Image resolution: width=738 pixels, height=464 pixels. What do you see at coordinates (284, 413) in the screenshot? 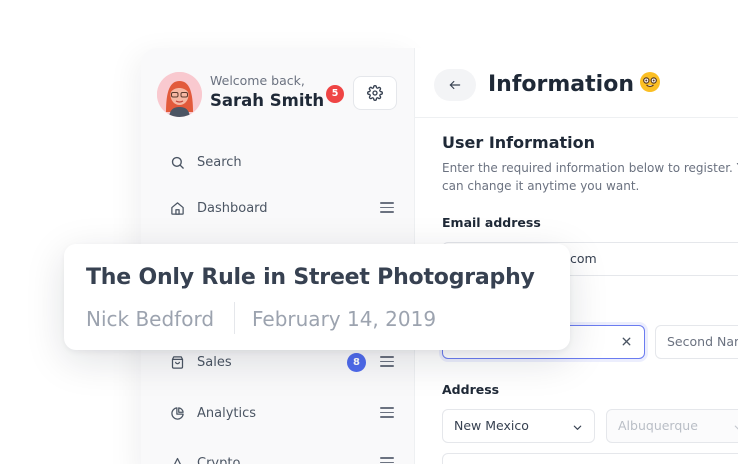
I see `sidebar-item-analytics: Analytics` at bounding box center [284, 413].